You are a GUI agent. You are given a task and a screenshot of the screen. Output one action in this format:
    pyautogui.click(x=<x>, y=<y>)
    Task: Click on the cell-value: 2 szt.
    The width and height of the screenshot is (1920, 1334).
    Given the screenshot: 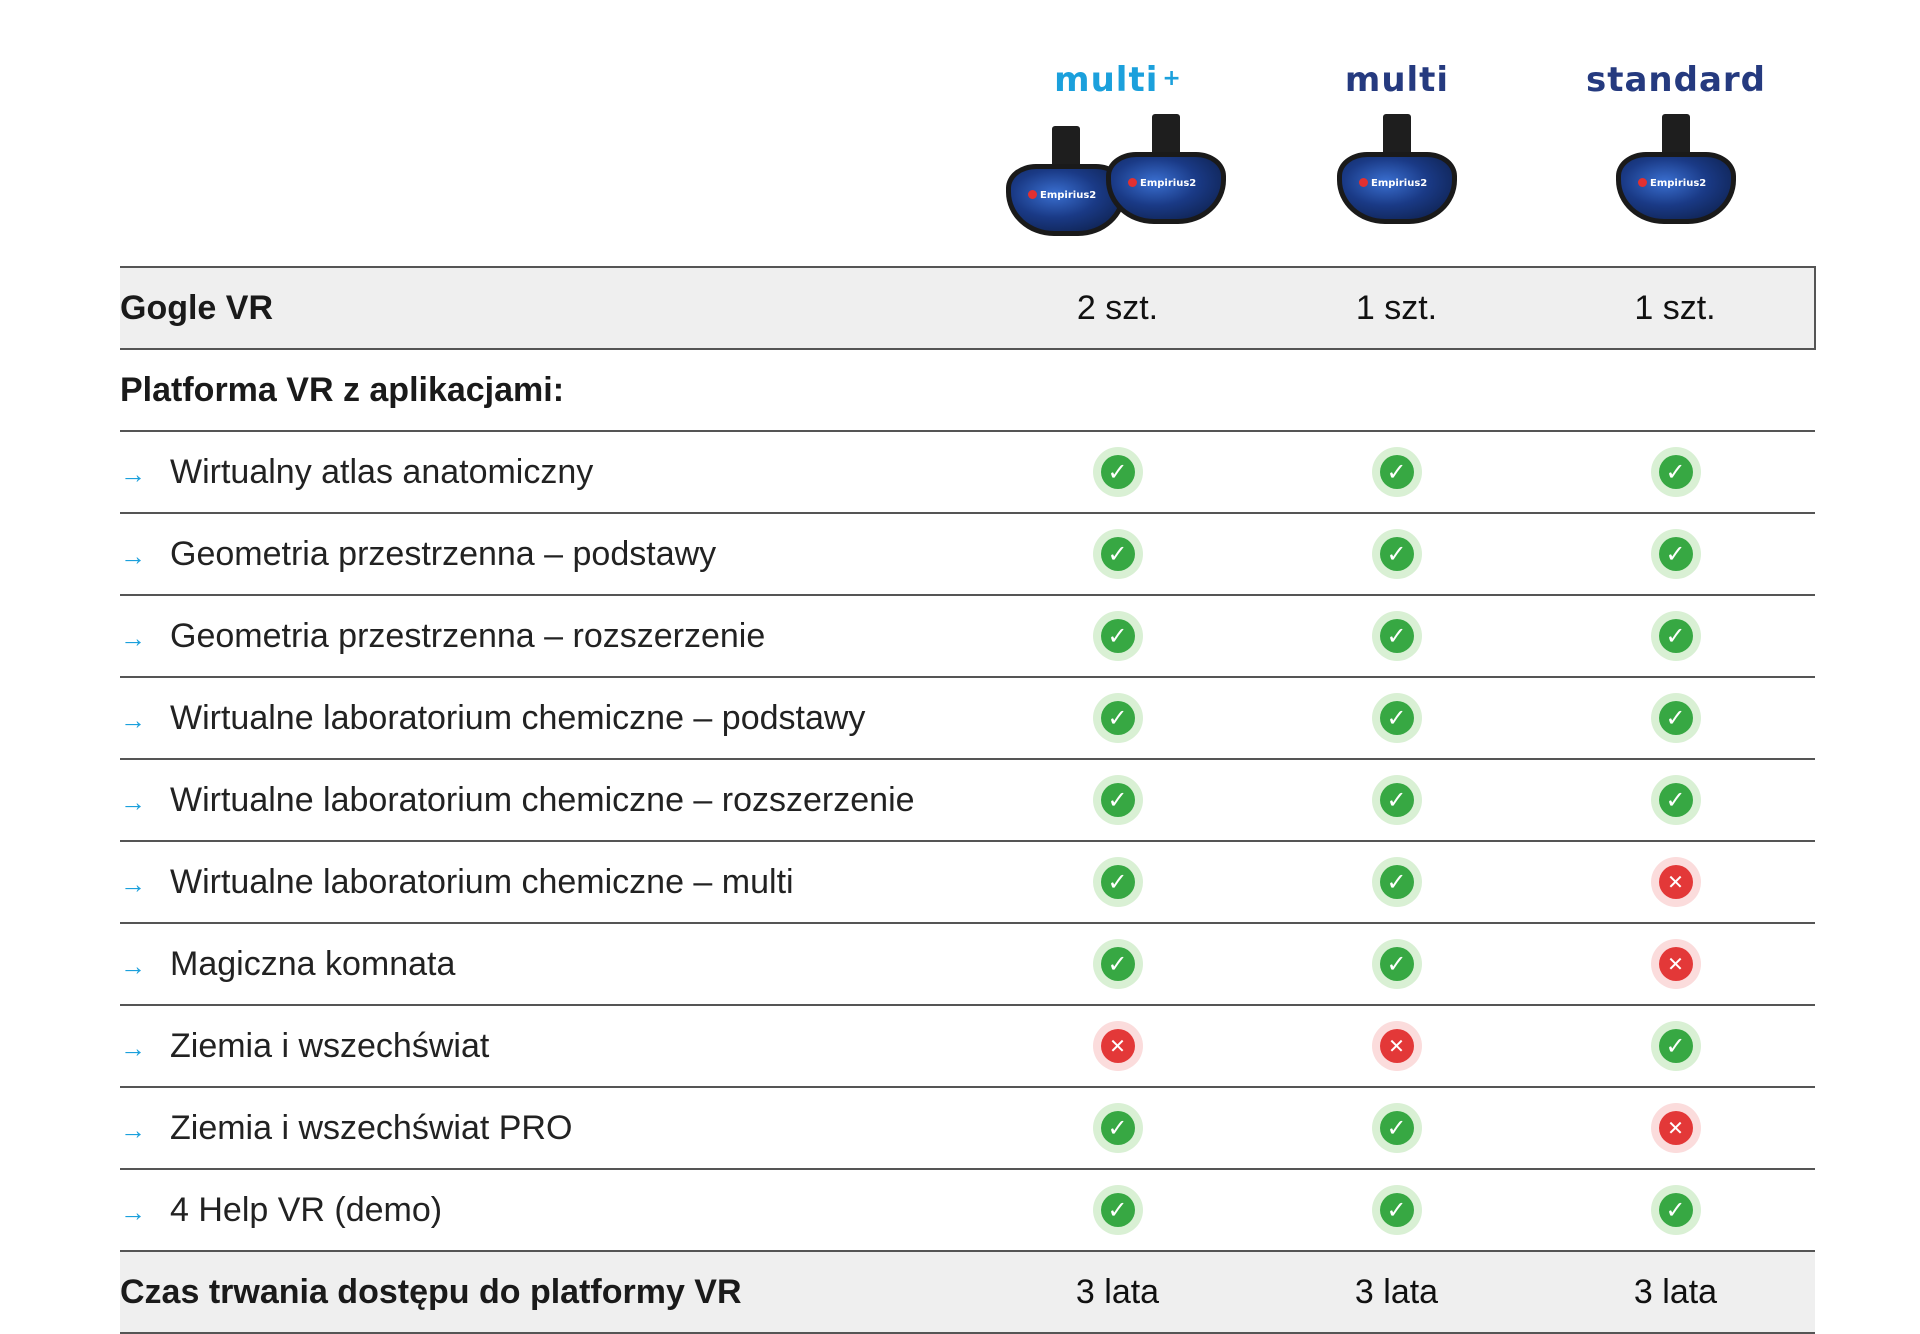 What is the action you would take?
    pyautogui.click(x=1117, y=308)
    